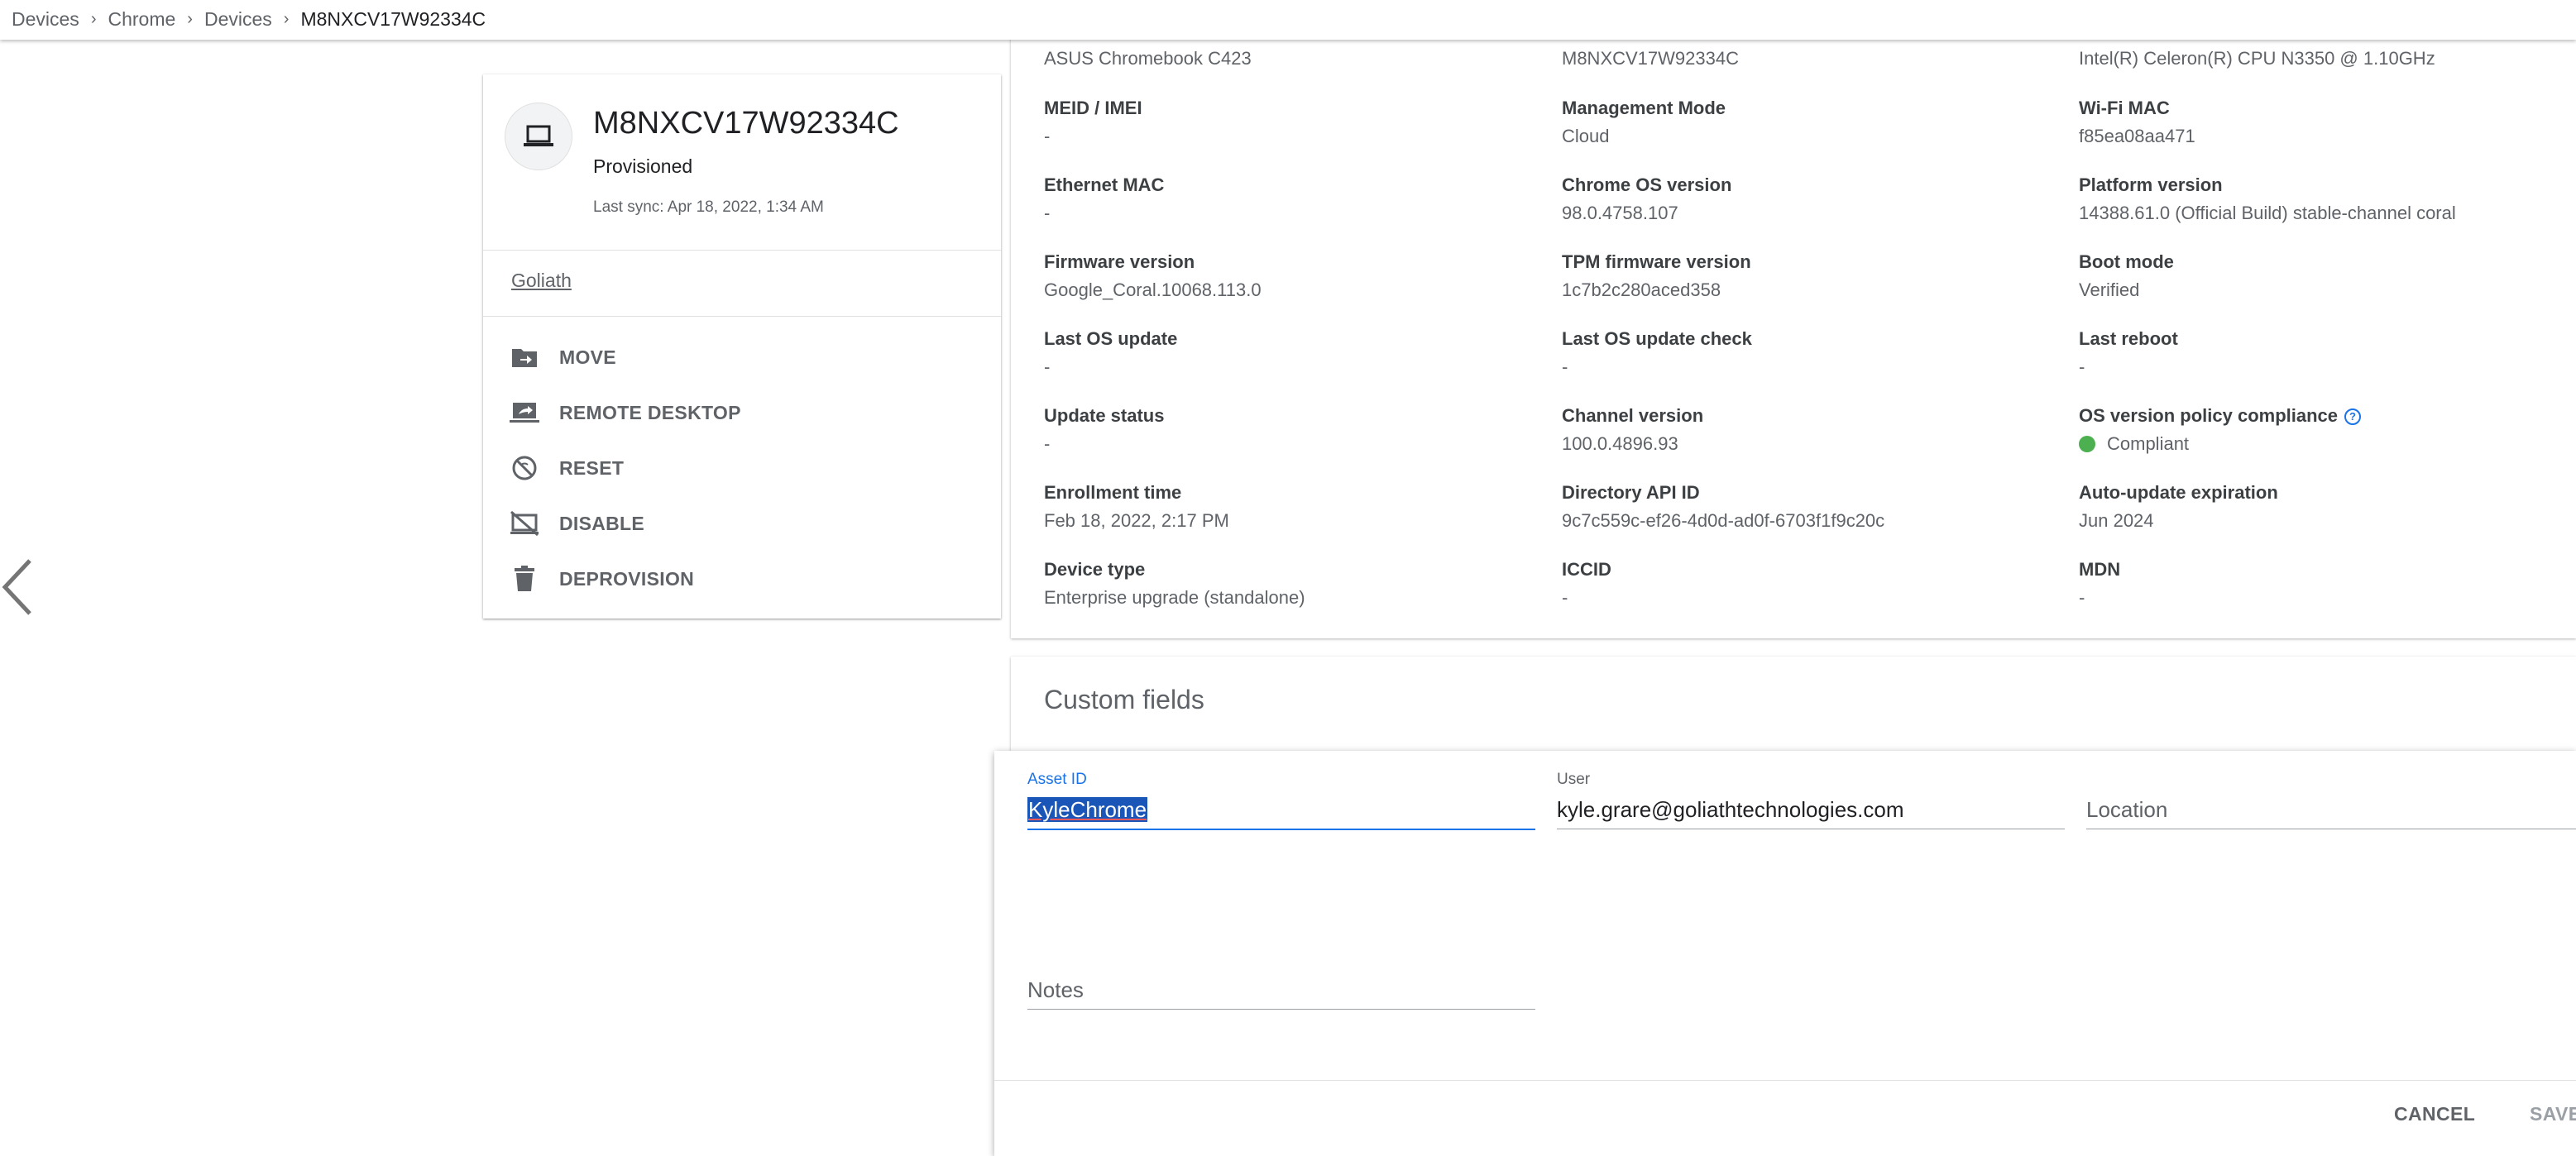  Describe the element at coordinates (2137, 122) in the screenshot. I see `wifi-mac-field: Wi-Fi MAC f85ea08aa471` at that location.